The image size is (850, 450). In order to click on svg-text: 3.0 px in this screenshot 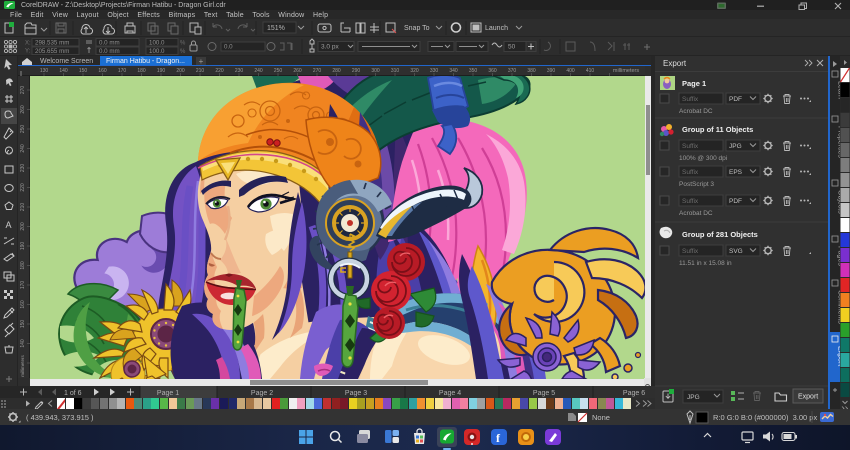, I will do `click(330, 47)`.